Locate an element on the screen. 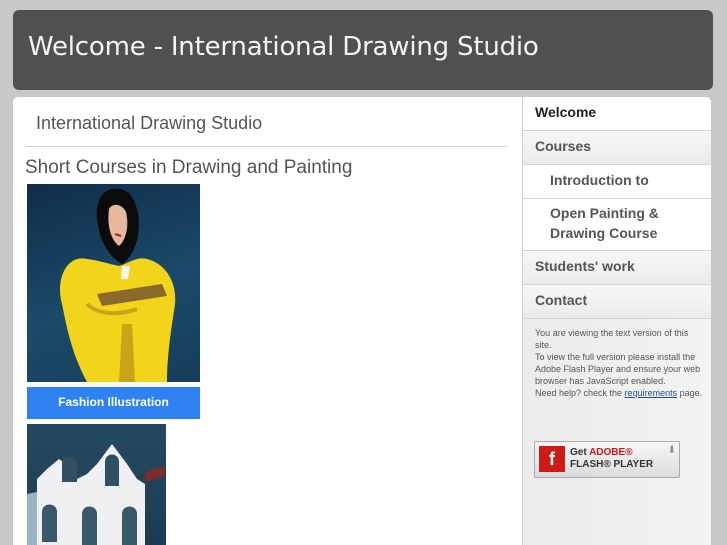  nav-item-contact: Contact is located at coordinates (617, 302).